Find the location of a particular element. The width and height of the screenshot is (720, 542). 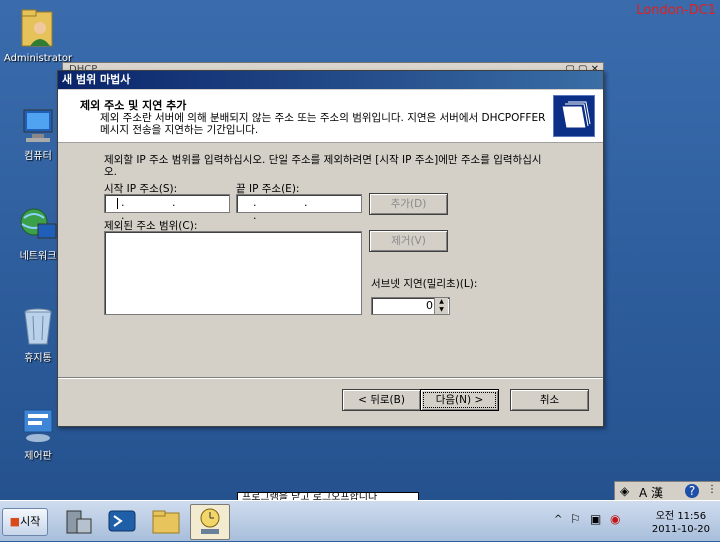

ime-mode-label: A 漢 is located at coordinates (651, 492).